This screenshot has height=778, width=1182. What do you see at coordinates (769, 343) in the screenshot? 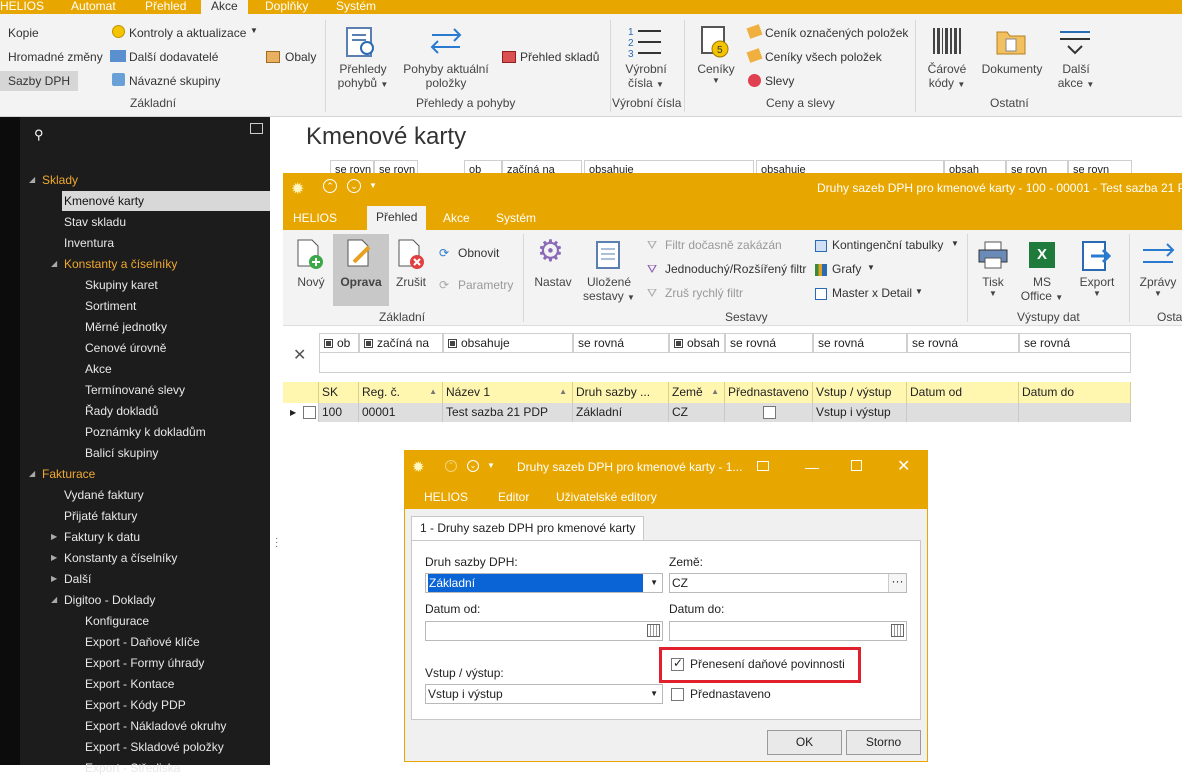
I see `filter-prednast: se rovná` at bounding box center [769, 343].